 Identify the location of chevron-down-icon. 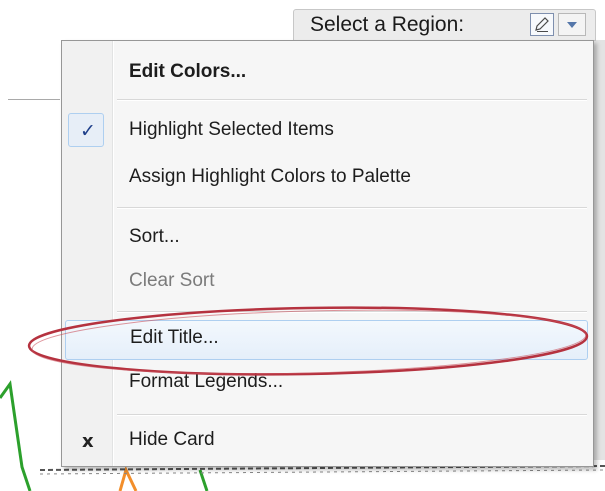
(572, 24).